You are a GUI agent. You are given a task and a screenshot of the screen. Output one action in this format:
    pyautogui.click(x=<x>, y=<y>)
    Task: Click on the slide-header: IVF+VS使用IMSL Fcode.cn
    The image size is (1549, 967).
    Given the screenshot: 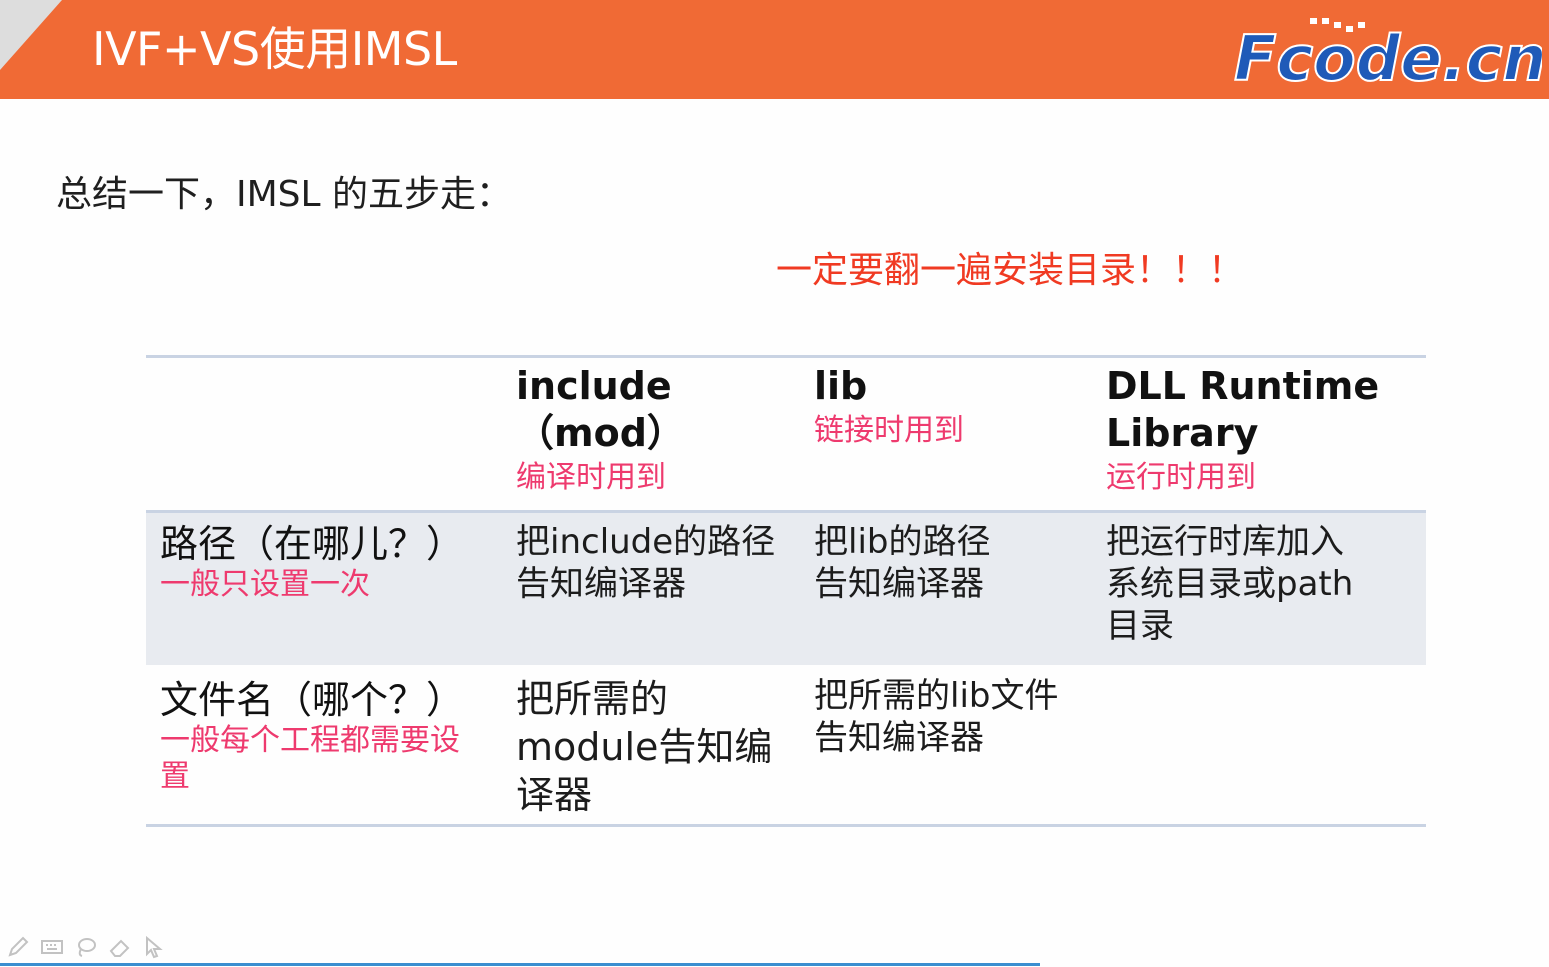 What is the action you would take?
    pyautogui.click(x=774, y=49)
    